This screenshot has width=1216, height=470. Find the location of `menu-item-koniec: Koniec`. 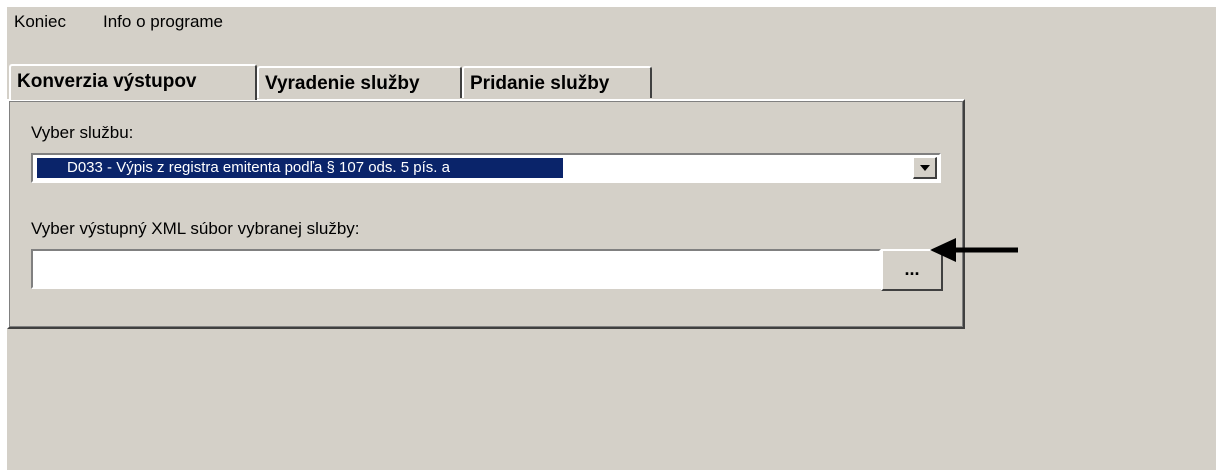

menu-item-koniec: Koniec is located at coordinates (40, 22).